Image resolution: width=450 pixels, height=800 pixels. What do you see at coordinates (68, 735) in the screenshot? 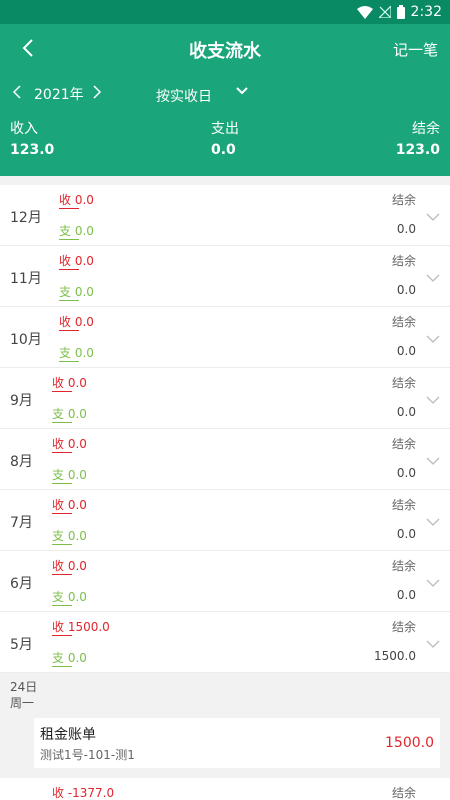
I see `bill-title: 租金账单` at bounding box center [68, 735].